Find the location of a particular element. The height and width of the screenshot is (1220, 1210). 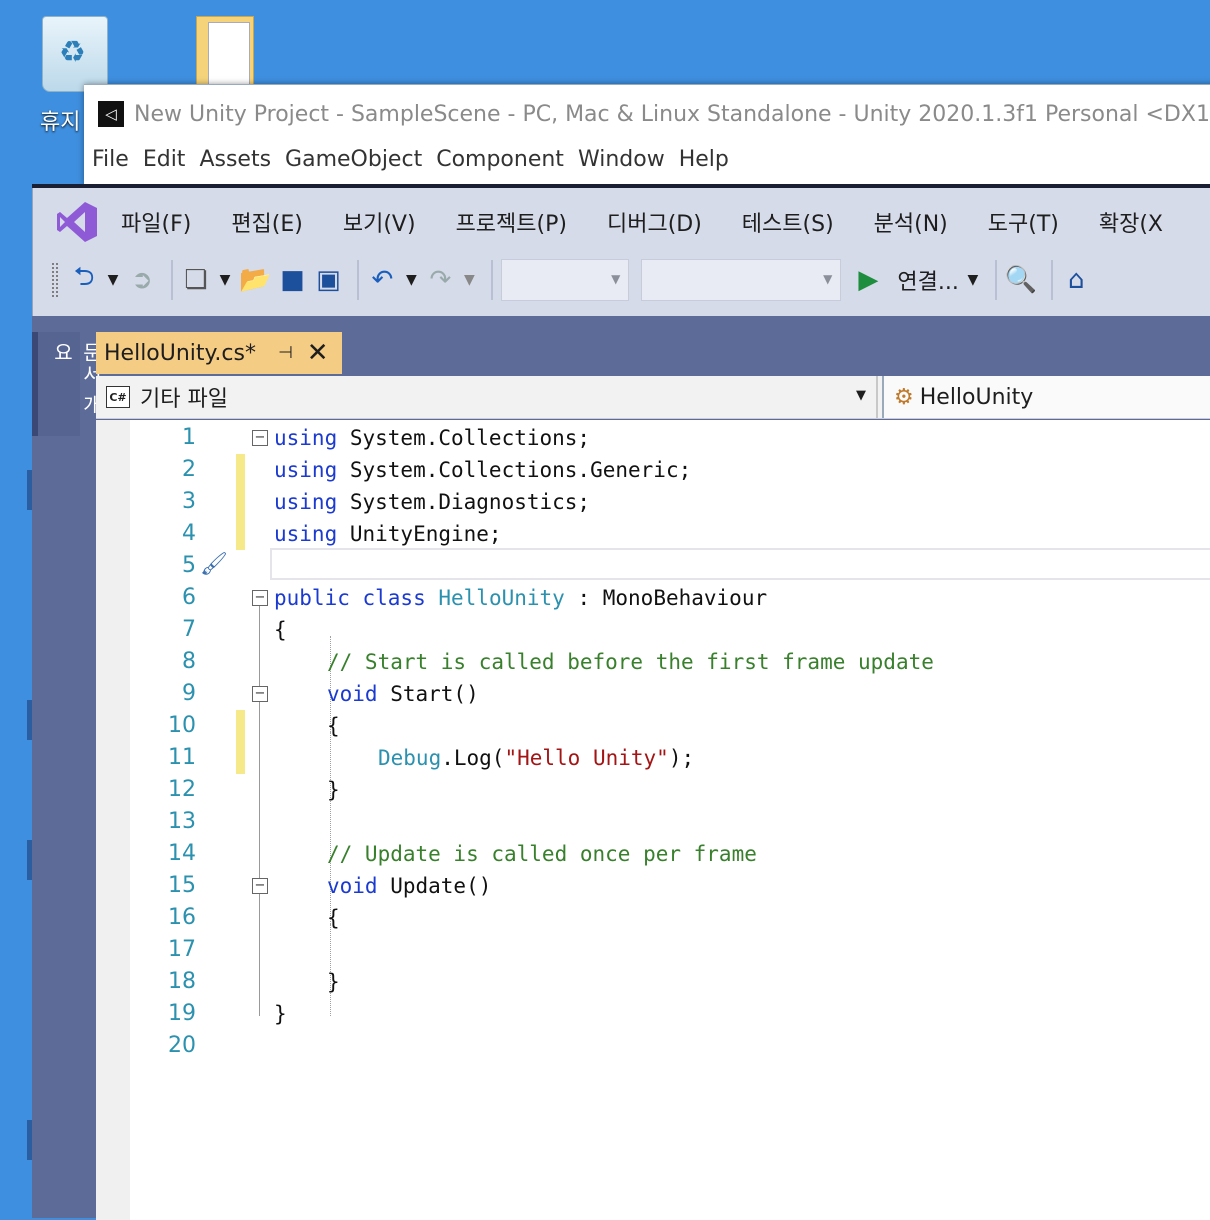

code-line: 4 using UnityEngine; is located at coordinates (653, 534).